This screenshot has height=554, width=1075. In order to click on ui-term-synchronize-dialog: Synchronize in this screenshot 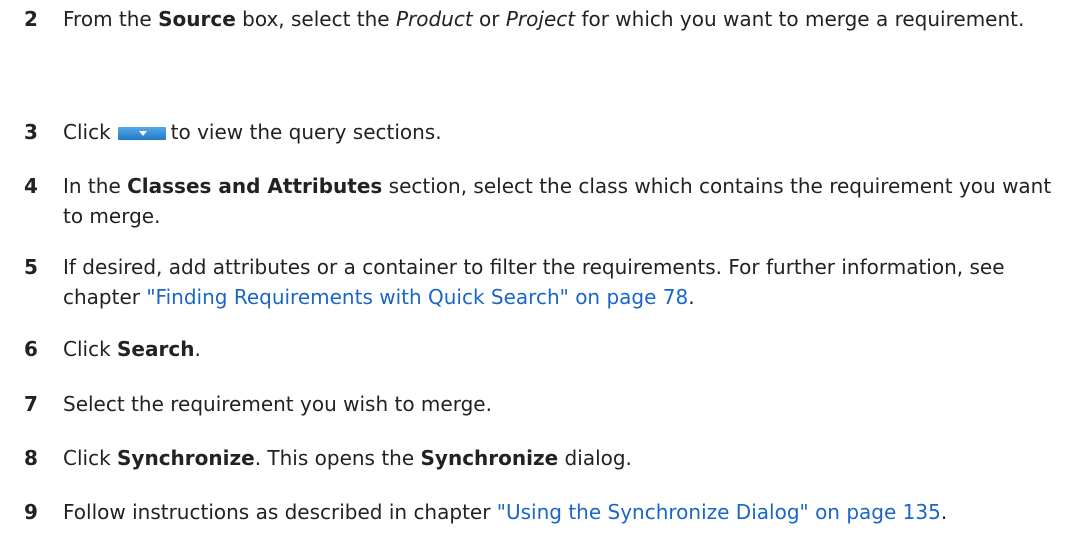, I will do `click(489, 458)`.